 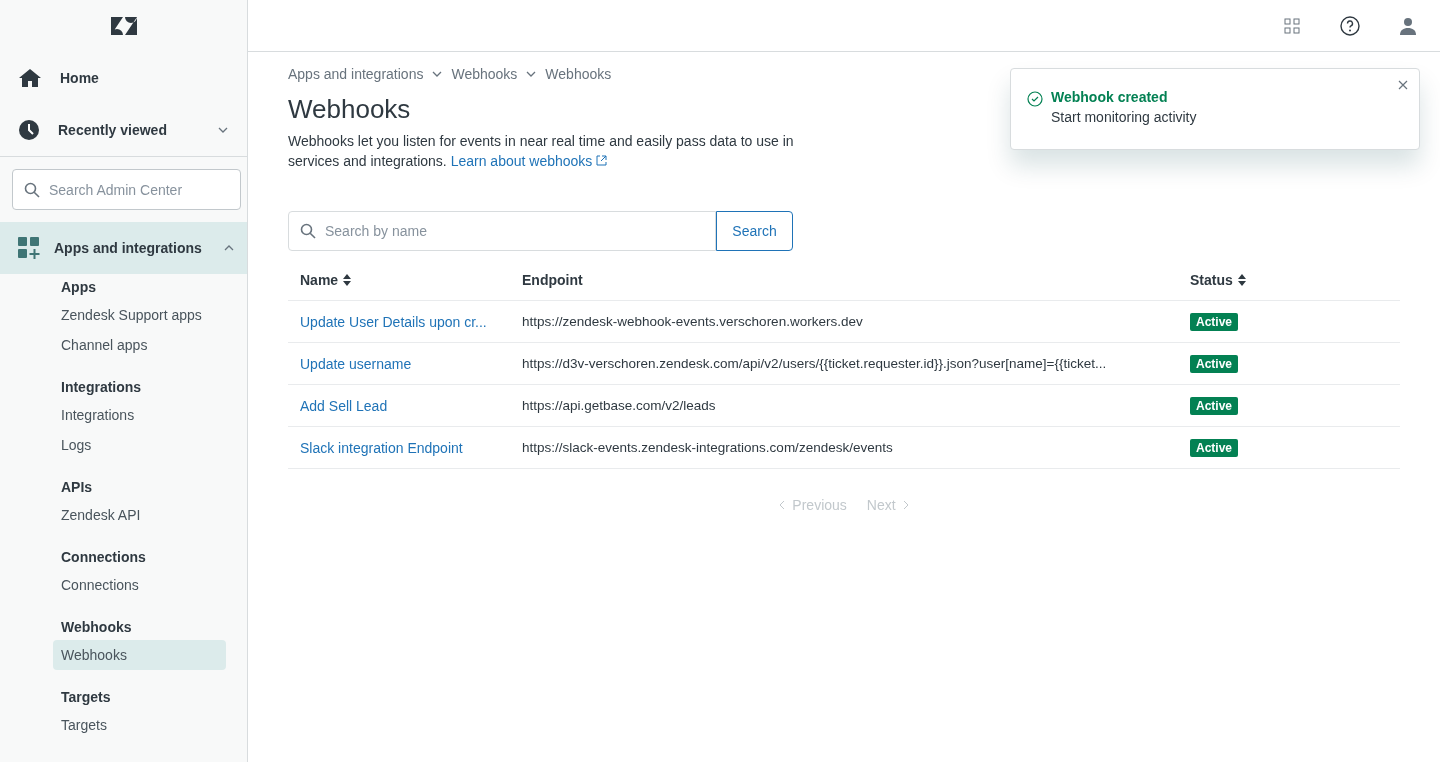 What do you see at coordinates (349, 109) in the screenshot?
I see `page-title: Webhooks` at bounding box center [349, 109].